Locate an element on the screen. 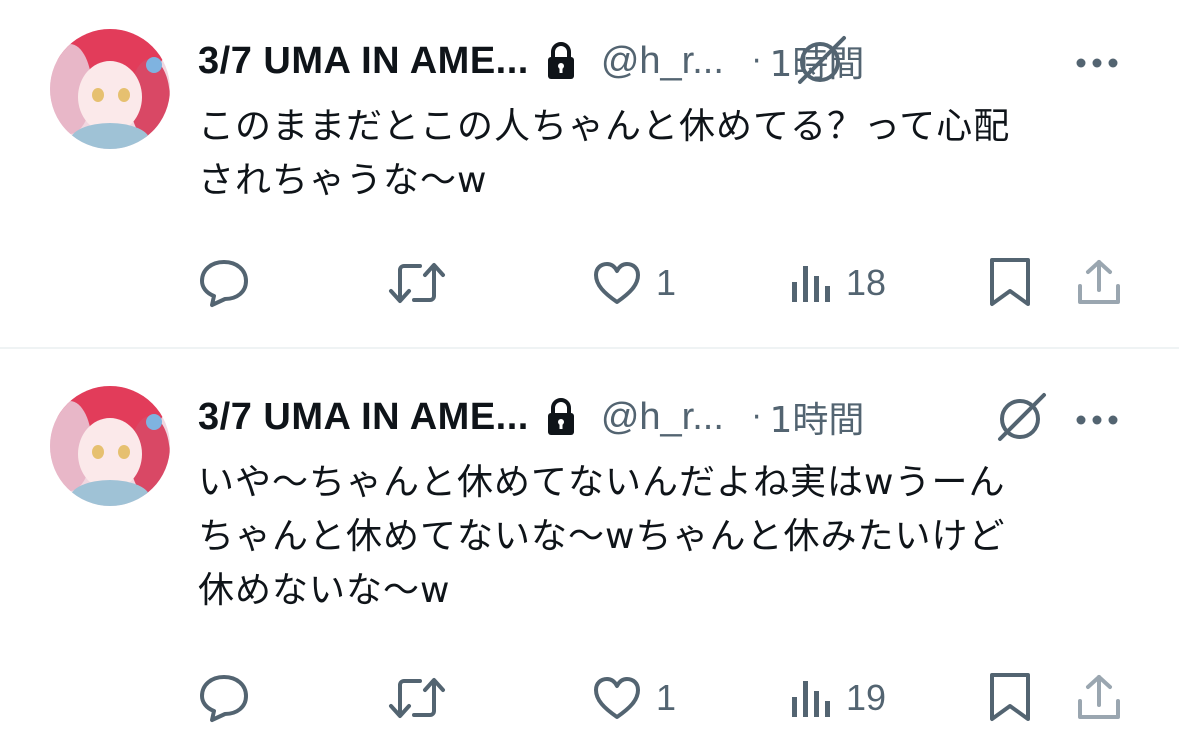 The height and width of the screenshot is (750, 1179). tweet-text: このままだとこの人ちゃんと休めてる？って心配 されちゃうな〜w is located at coordinates (604, 153).